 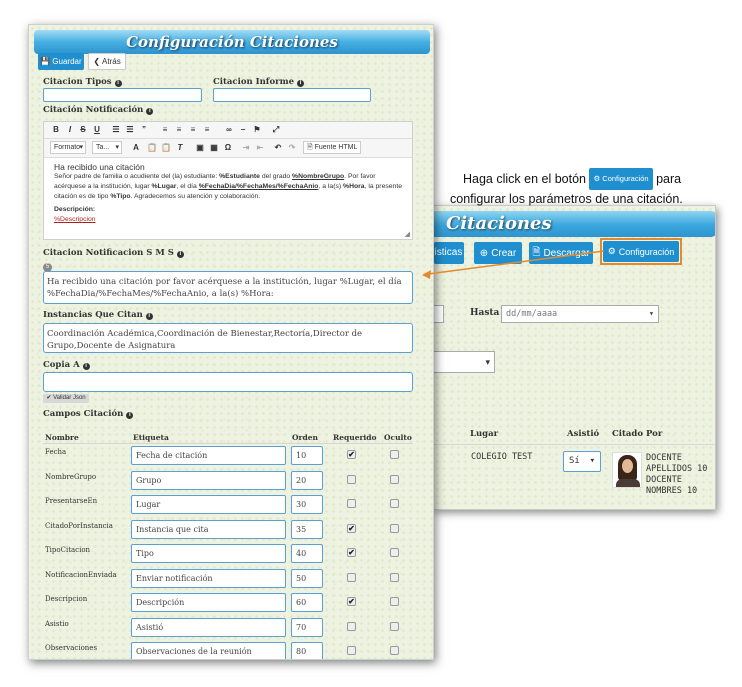 I want to click on annotation-arrow, so click(x=513, y=264).